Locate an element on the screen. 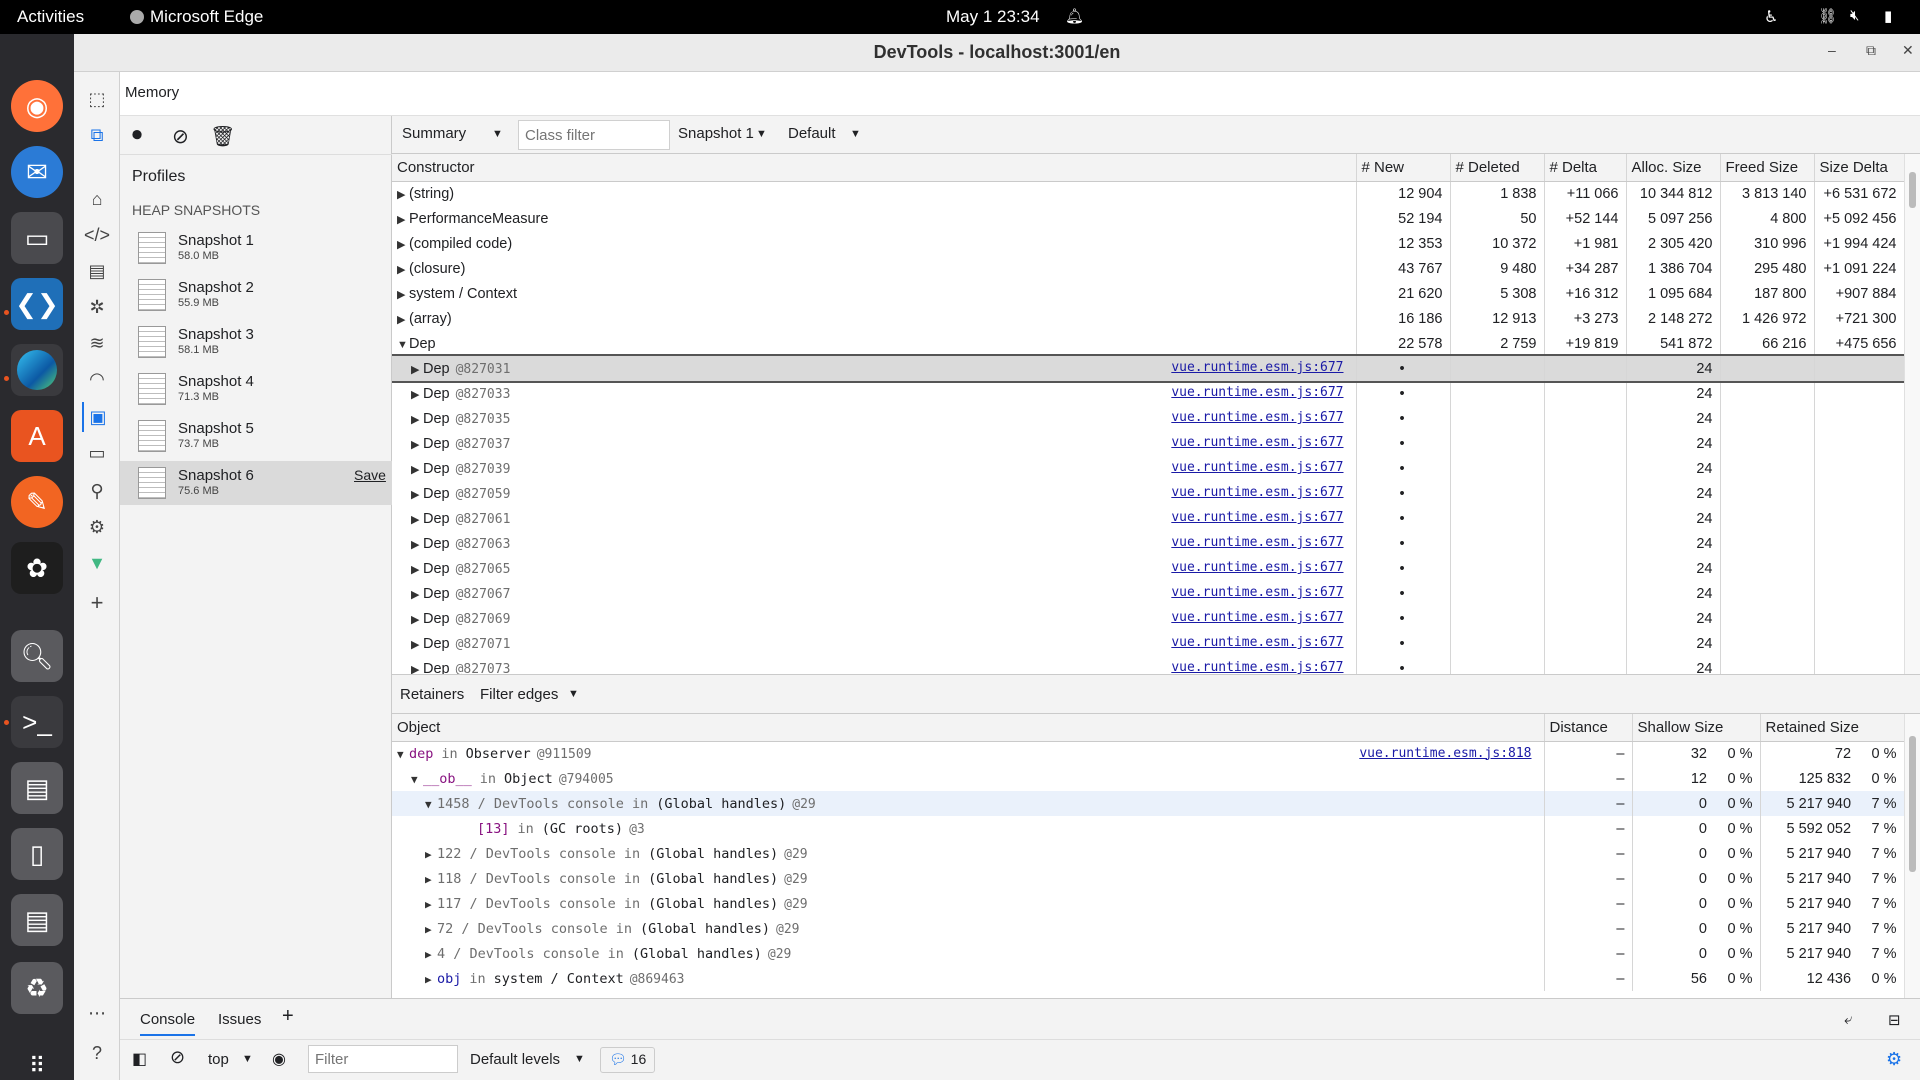 The image size is (1920, 1080). column-header: Freed Size is located at coordinates (1767, 168).